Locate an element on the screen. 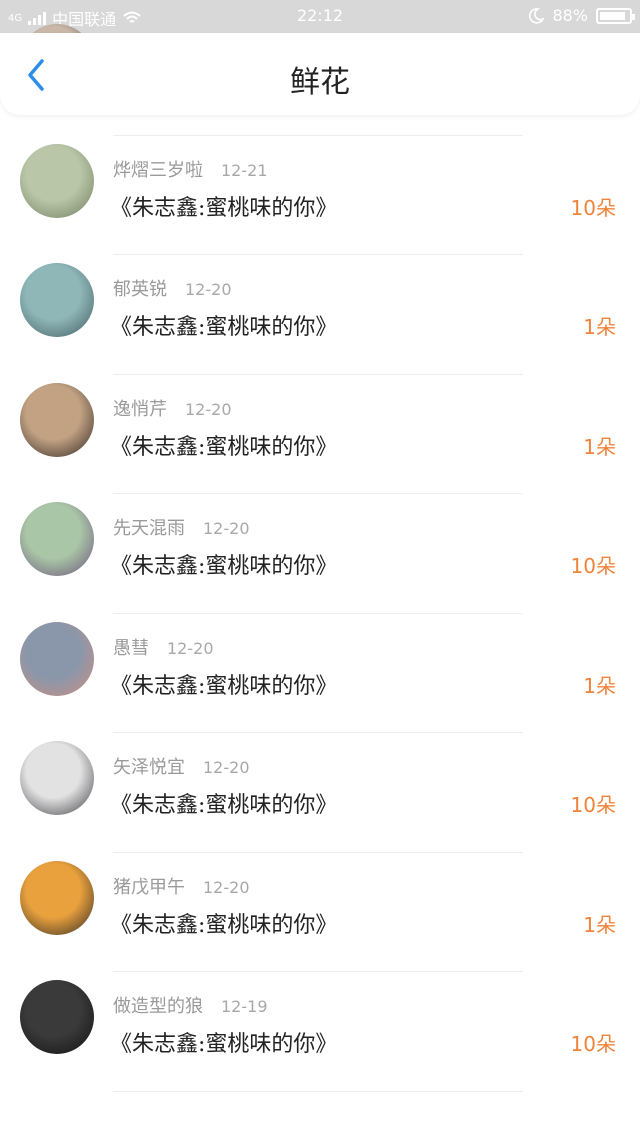 This screenshot has height=1138, width=640. list-item: 烨熠三岁啦 12-21 《朱志鑫:蜜桃味的你》 10朵 is located at coordinates (320, 196).